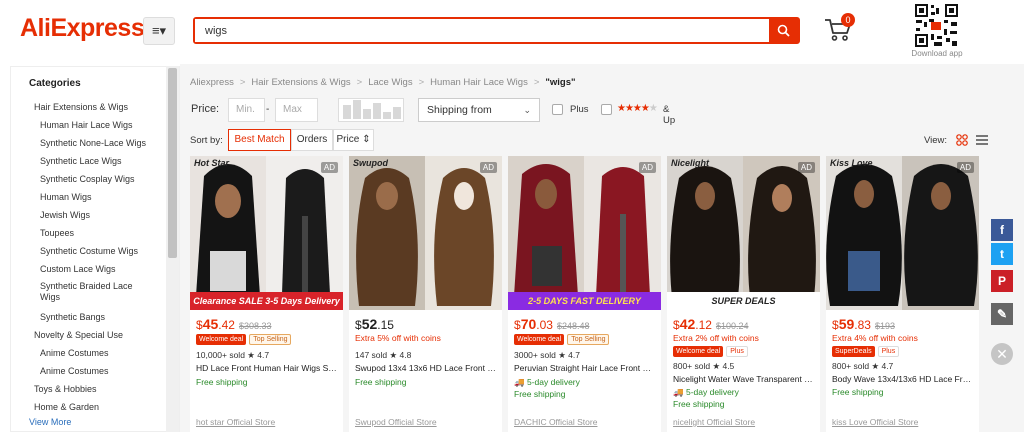 This screenshot has width=1024, height=432. I want to click on product-title: Body Wave 13x4/13x6 HD Lace Front Wigs, so click(903, 379).